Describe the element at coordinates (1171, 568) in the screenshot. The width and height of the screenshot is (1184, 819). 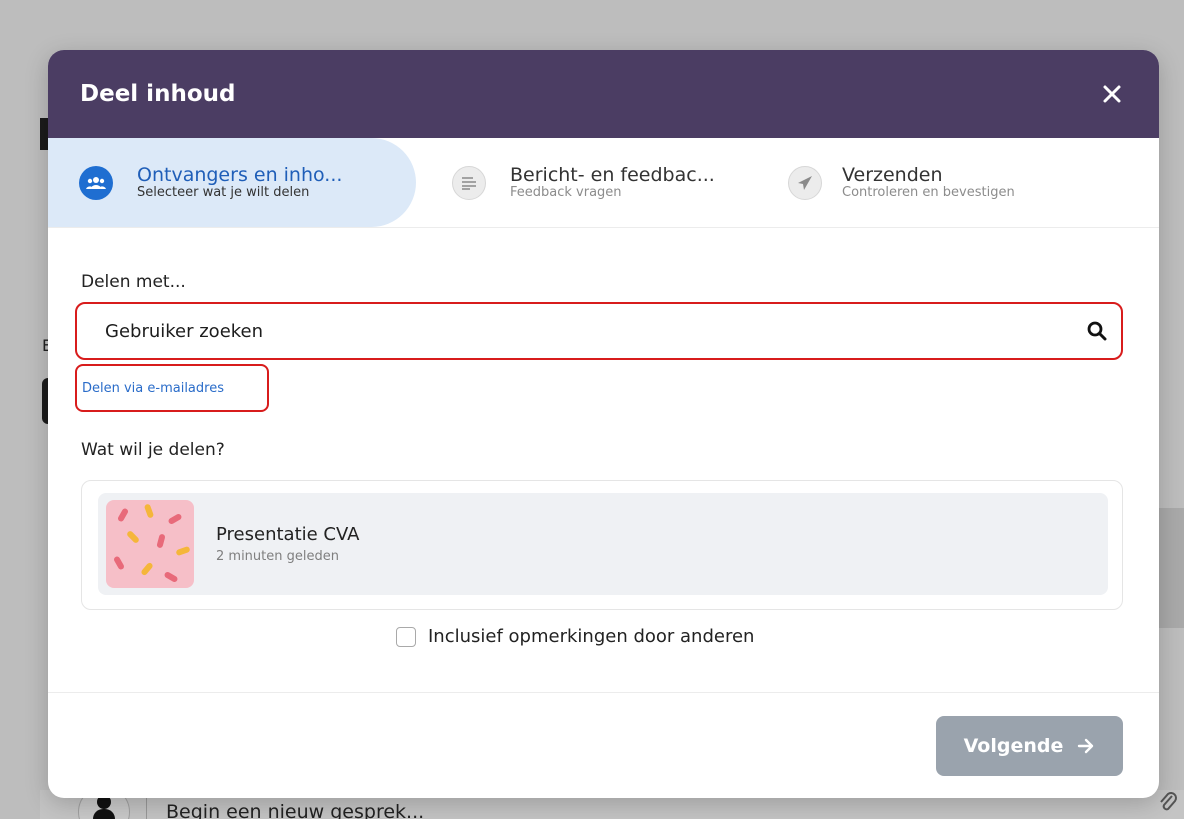
I see `background-panel` at that location.